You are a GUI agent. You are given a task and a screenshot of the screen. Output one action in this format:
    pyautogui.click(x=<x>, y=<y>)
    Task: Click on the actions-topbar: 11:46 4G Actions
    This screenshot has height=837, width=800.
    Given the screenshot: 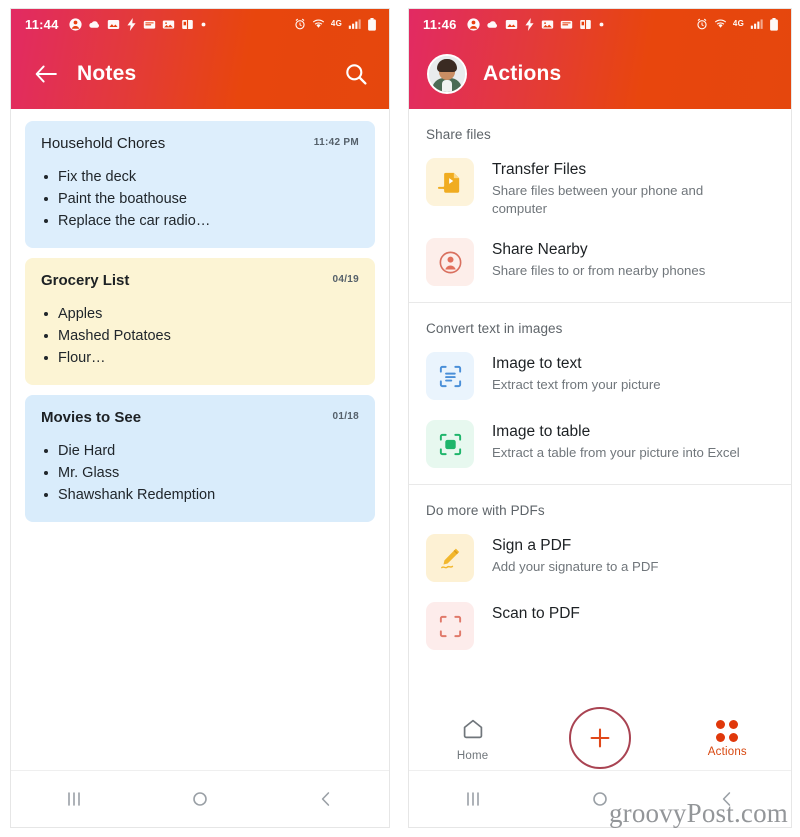 What is the action you would take?
    pyautogui.click(x=600, y=59)
    